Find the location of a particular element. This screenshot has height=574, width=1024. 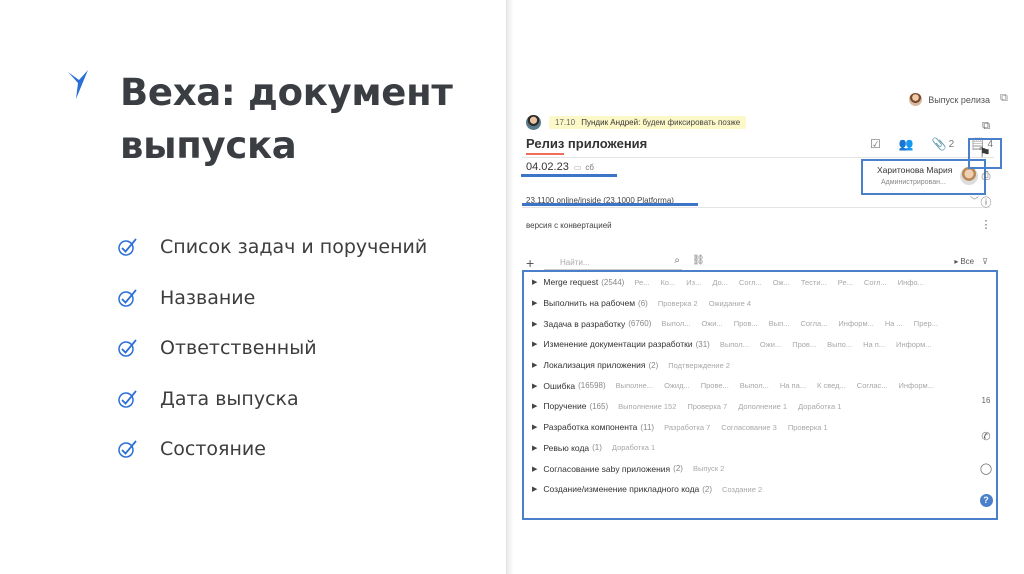

release-weekday: сб is located at coordinates (589, 167).